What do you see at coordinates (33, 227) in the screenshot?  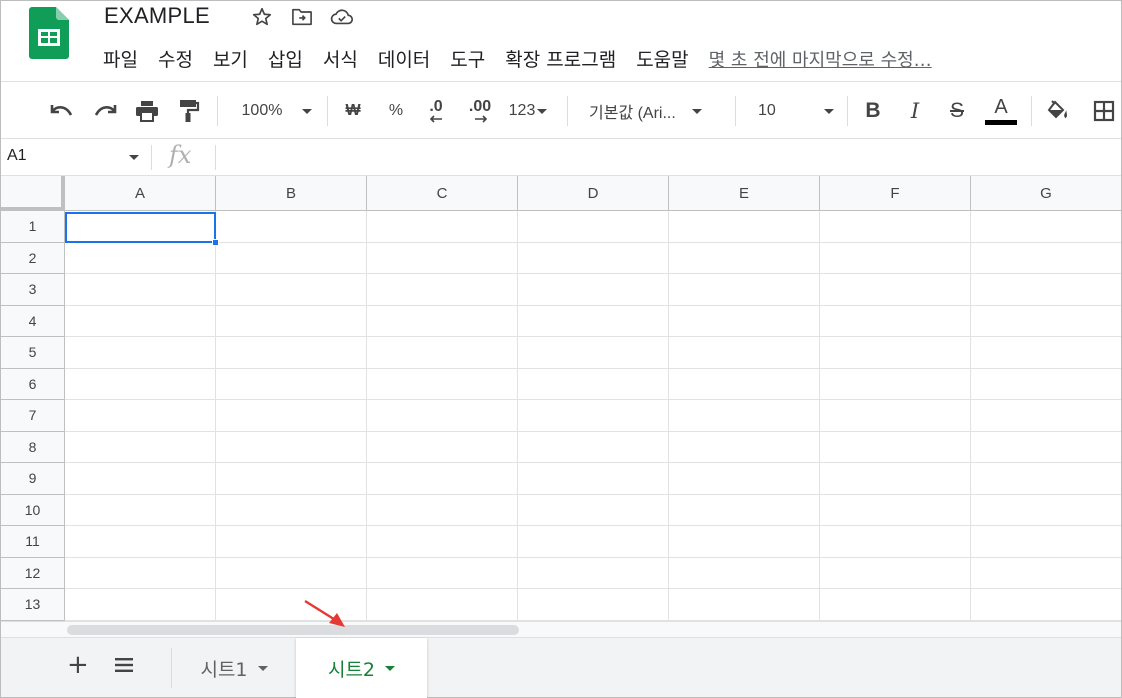 I see `row-header: 1` at bounding box center [33, 227].